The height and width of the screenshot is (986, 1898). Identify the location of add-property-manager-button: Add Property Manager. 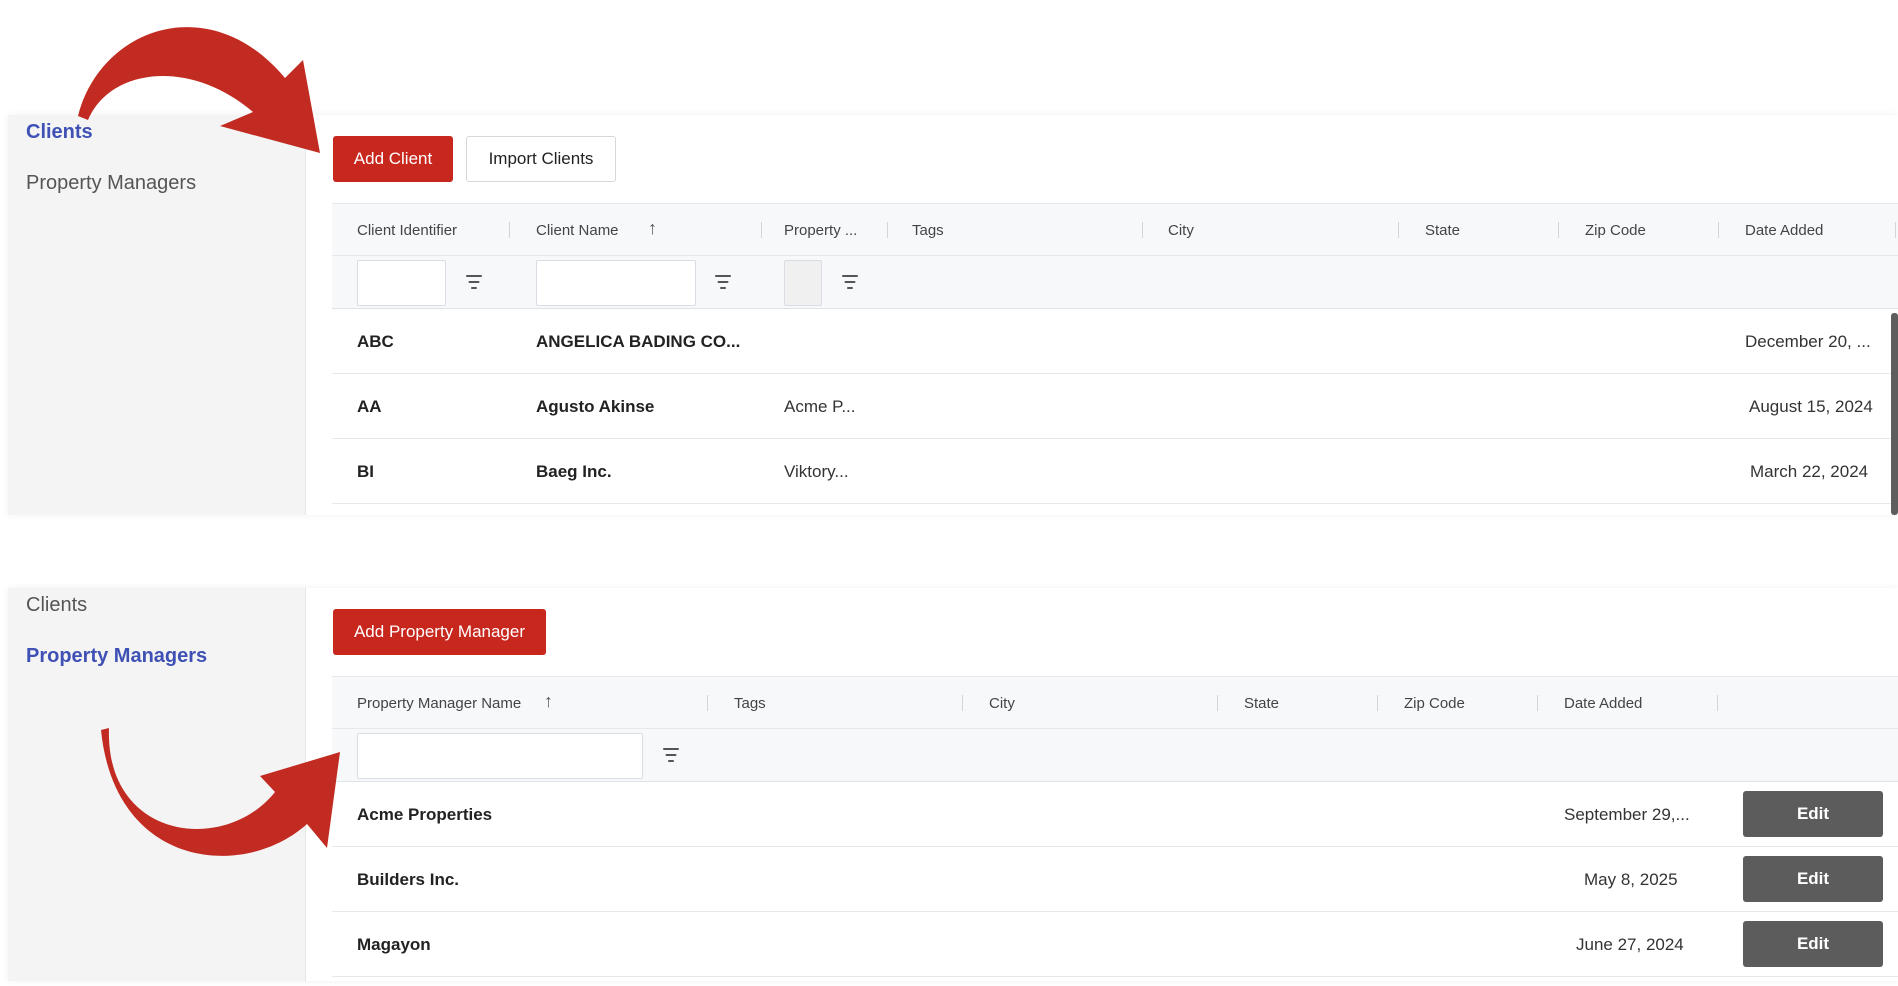
(439, 632).